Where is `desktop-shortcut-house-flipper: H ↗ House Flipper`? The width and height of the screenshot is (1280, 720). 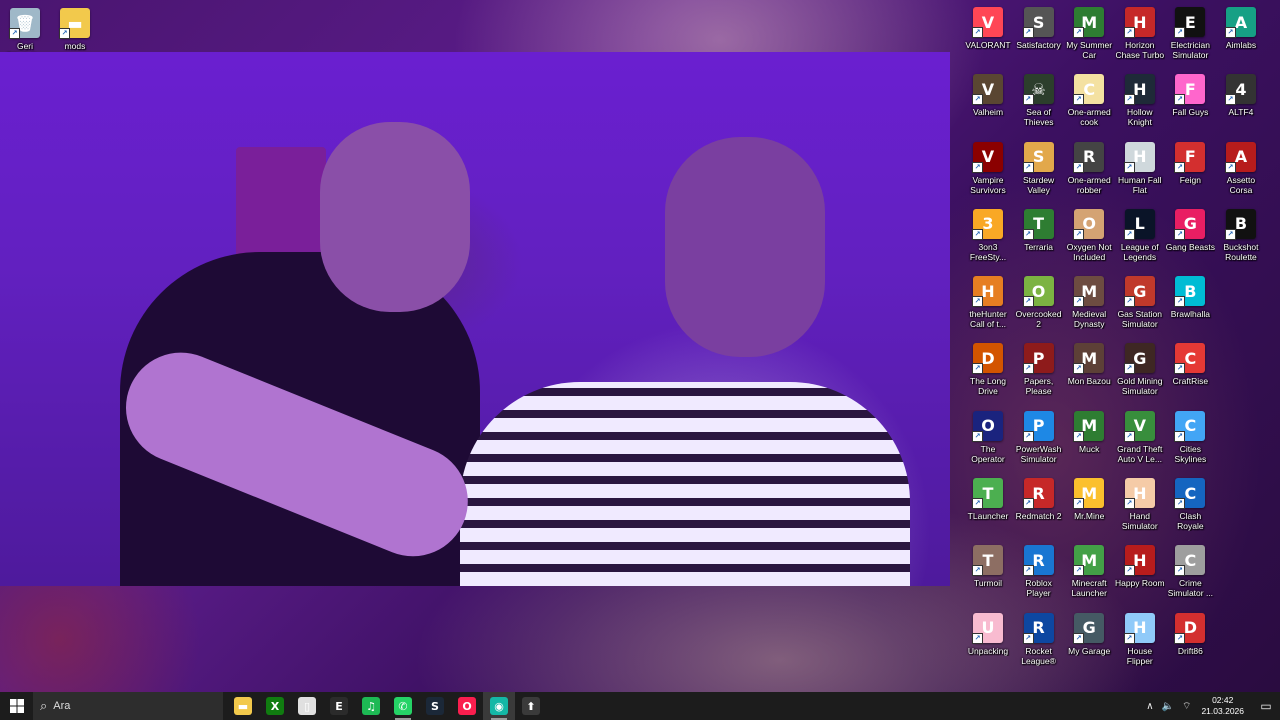
desktop-shortcut-house-flipper: H ↗ House Flipper is located at coordinates (1140, 642).